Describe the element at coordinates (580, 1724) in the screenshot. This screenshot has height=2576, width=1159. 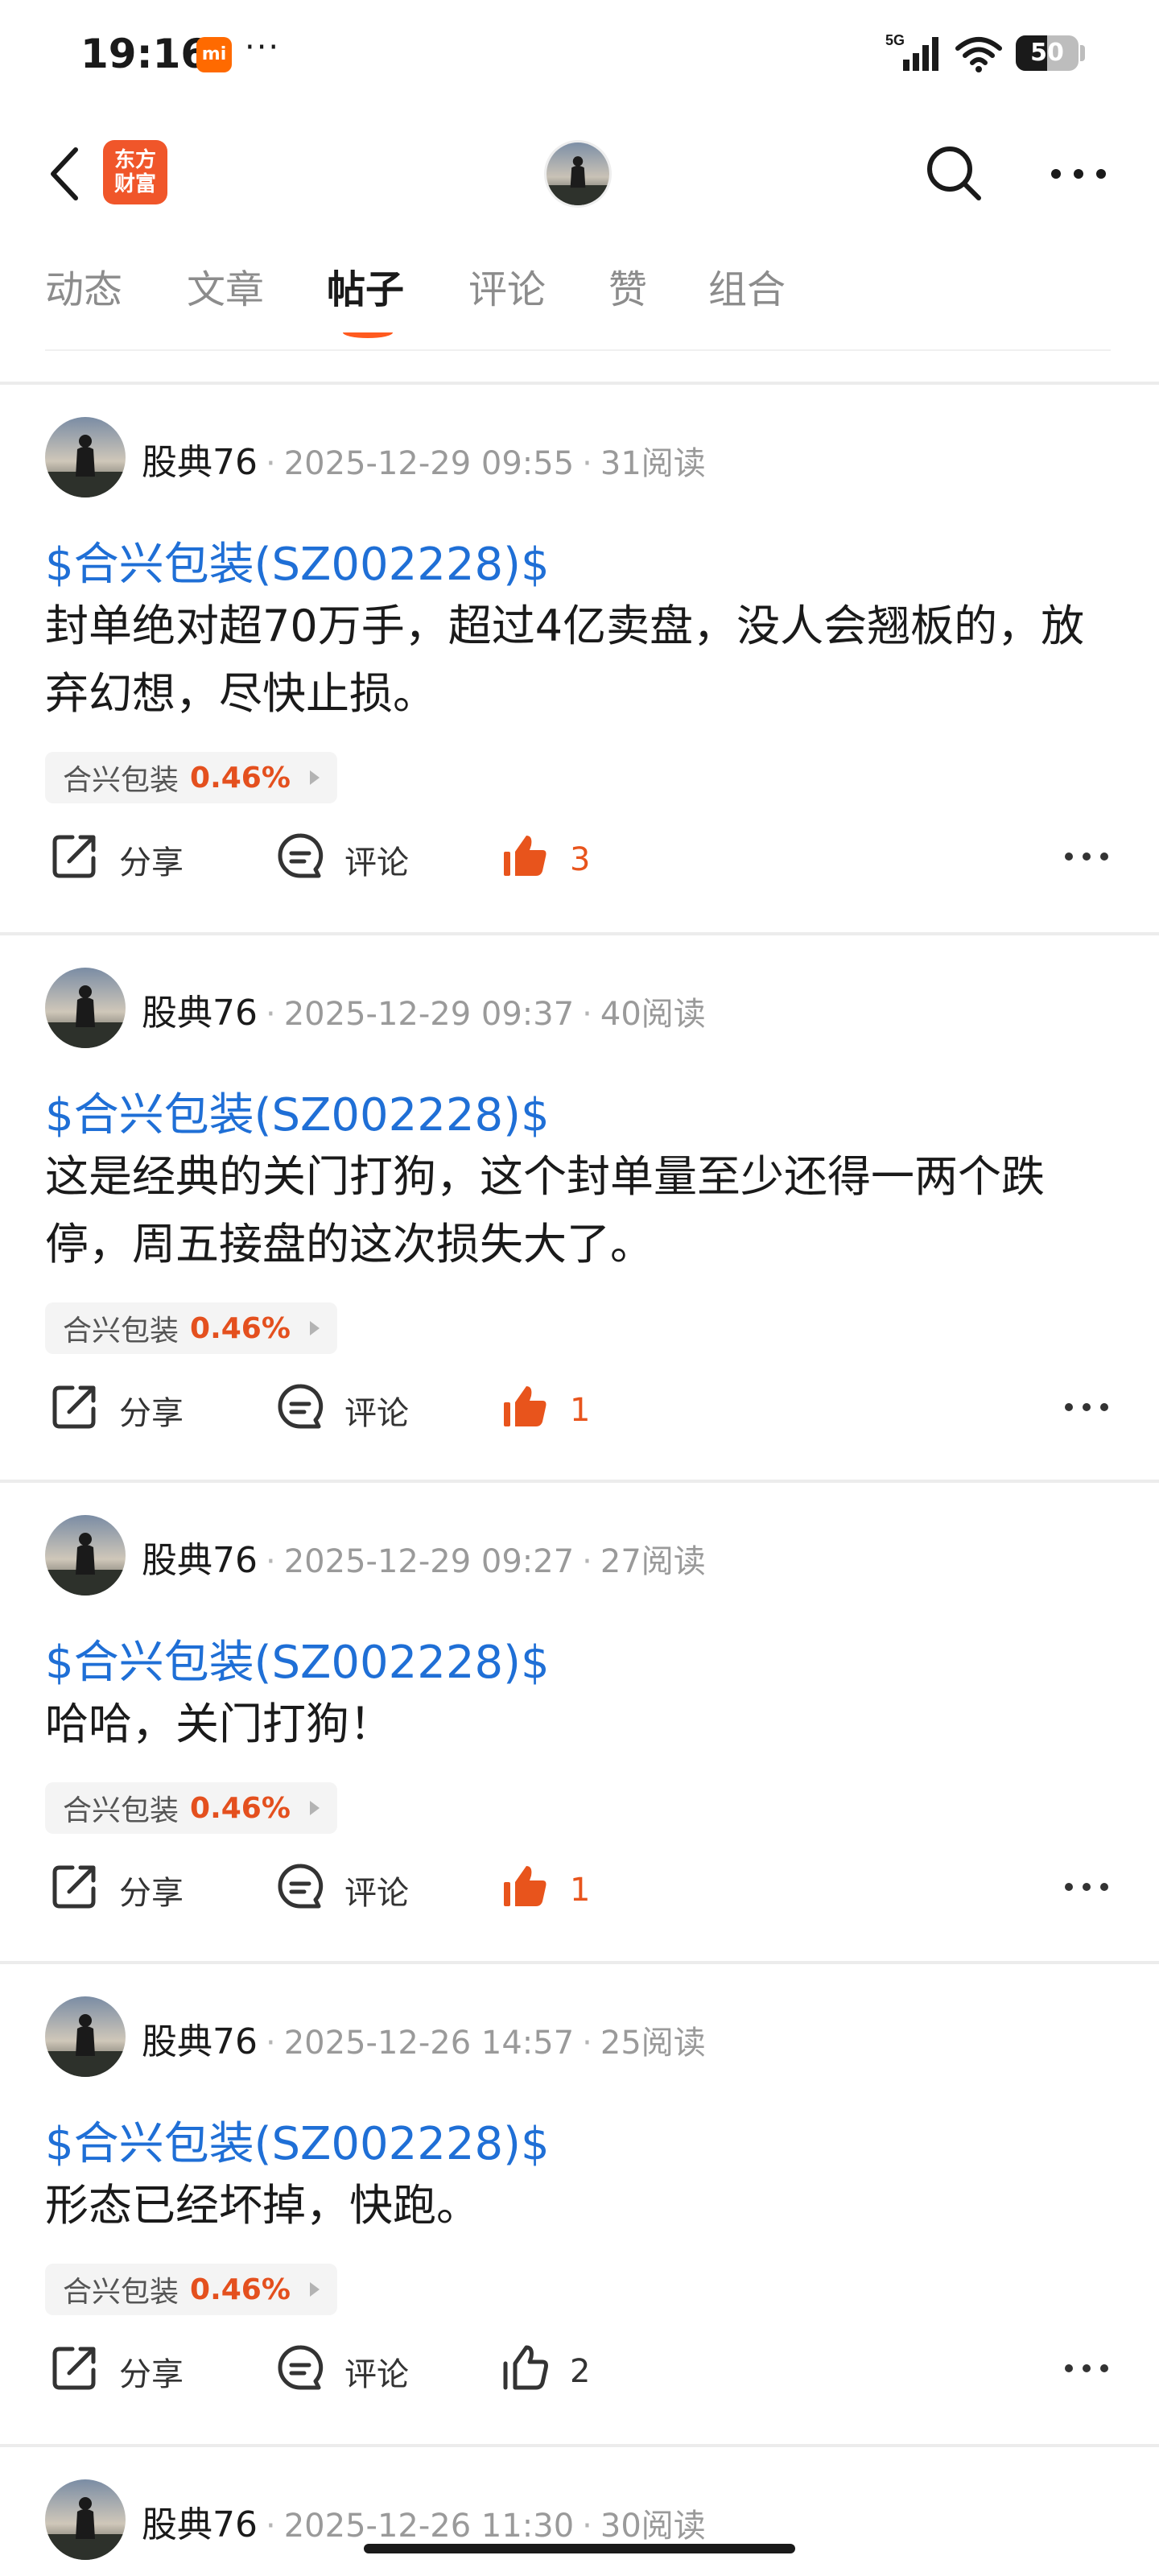
I see `post-content: 哈哈，关门打狗！` at that location.